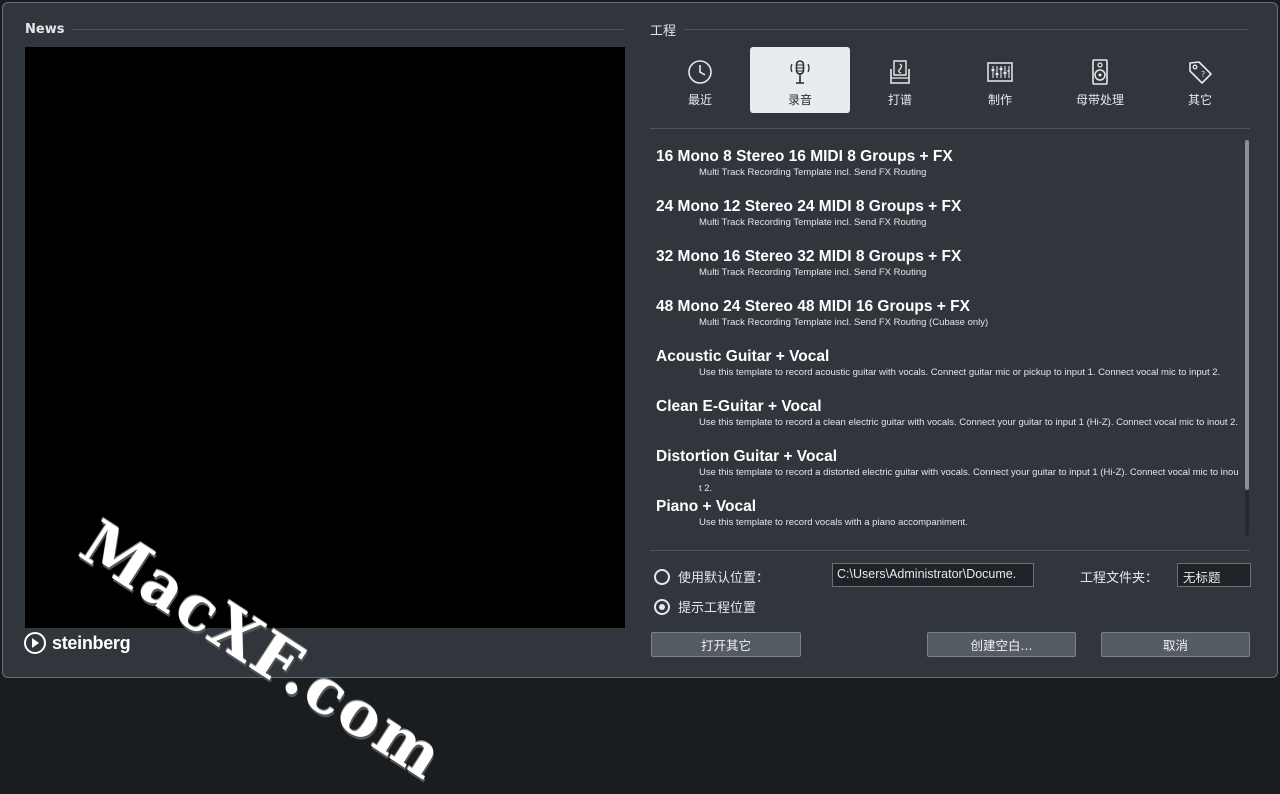 This screenshot has height=794, width=1280. I want to click on scrollbar-thumb, so click(1247, 315).